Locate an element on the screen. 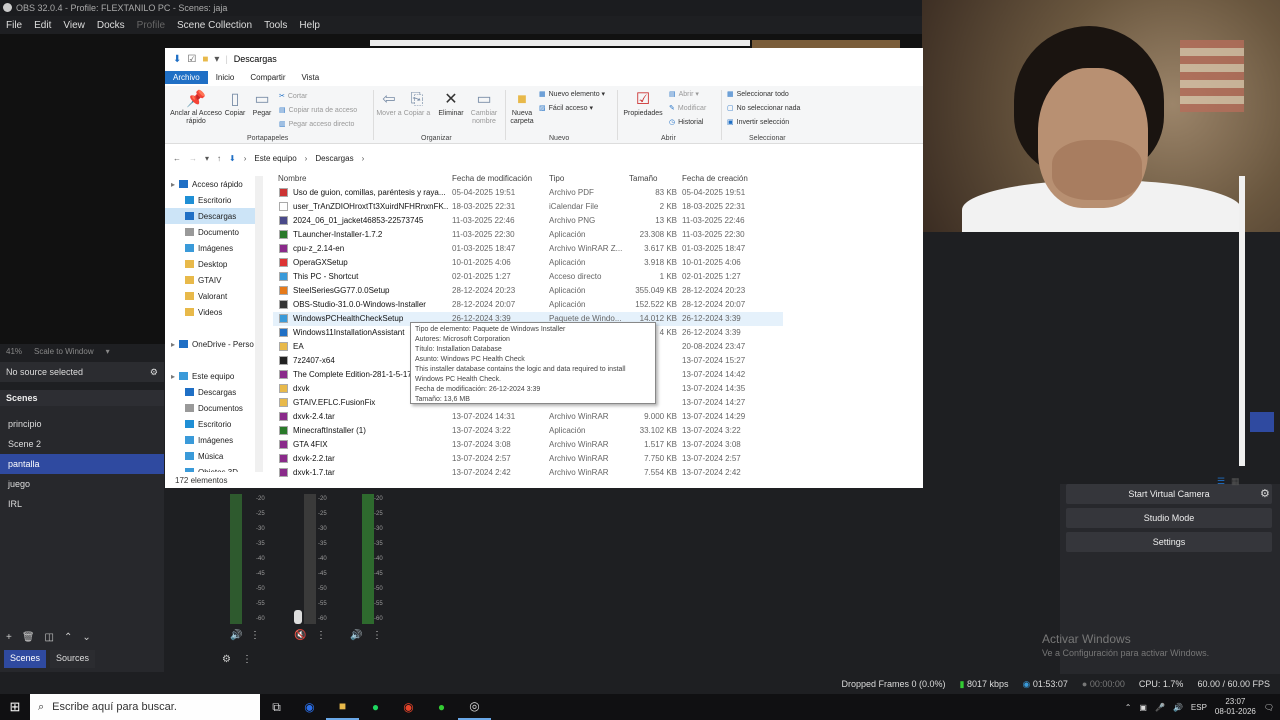 The height and width of the screenshot is (720, 1280). clock: 23:07 08-01-2026 is located at coordinates (1235, 707).